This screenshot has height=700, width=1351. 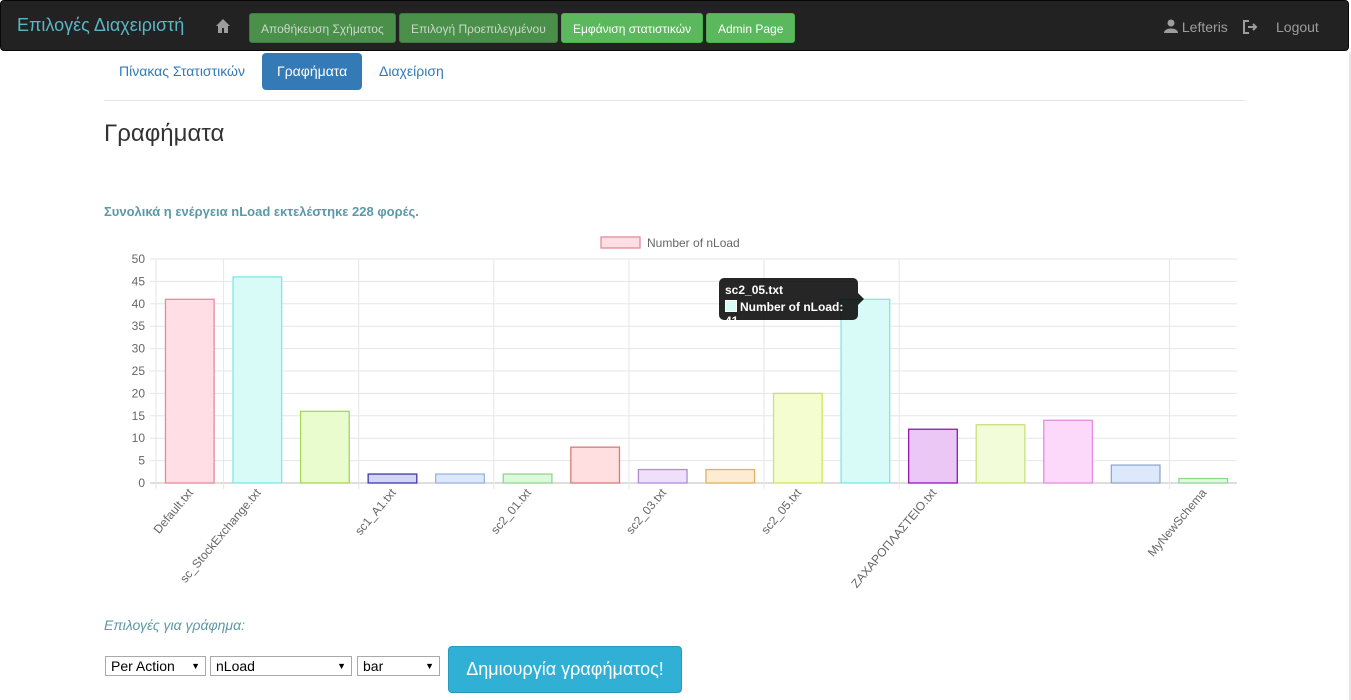 I want to click on chart-tooltip: sc2_05.txt Number of nLoad: 41, so click(x=791, y=303).